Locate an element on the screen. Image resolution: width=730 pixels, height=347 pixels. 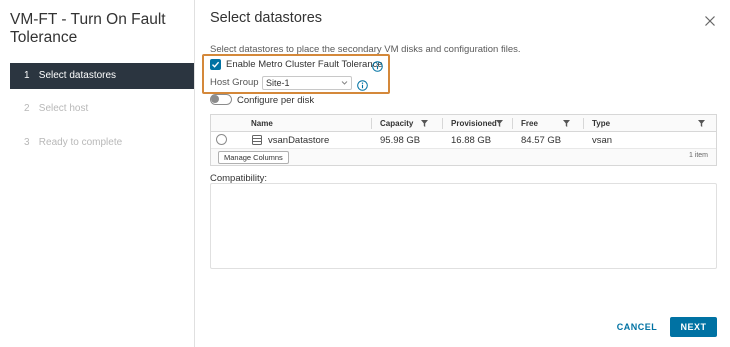
configure-per-disk-toggle is located at coordinates (221, 99).